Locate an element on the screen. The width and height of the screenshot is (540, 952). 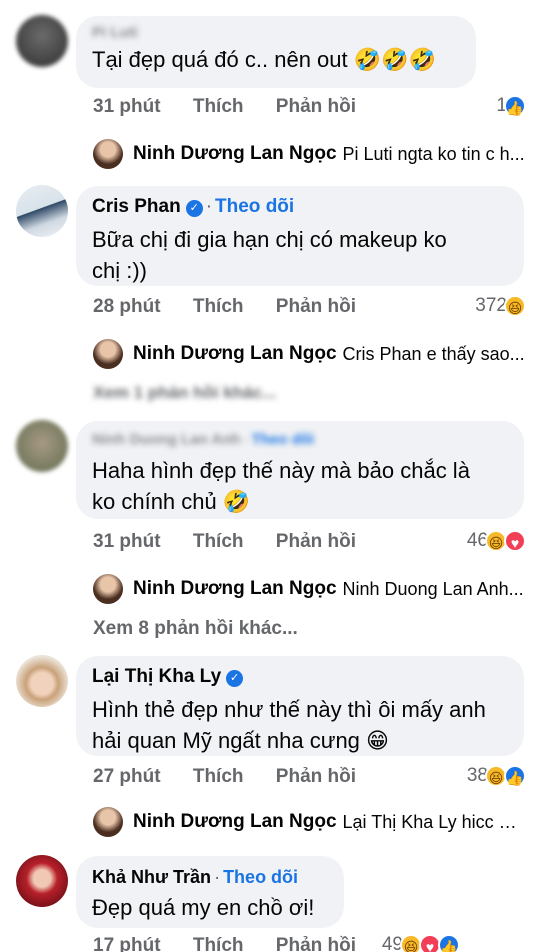
reaction-summary: 372 😆 is located at coordinates (500, 306).